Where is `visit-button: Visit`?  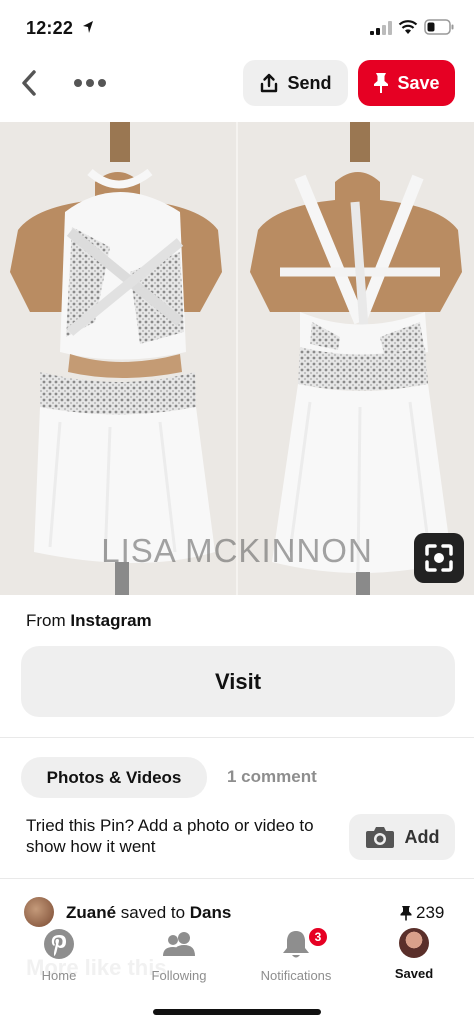
visit-button: Visit is located at coordinates (238, 681).